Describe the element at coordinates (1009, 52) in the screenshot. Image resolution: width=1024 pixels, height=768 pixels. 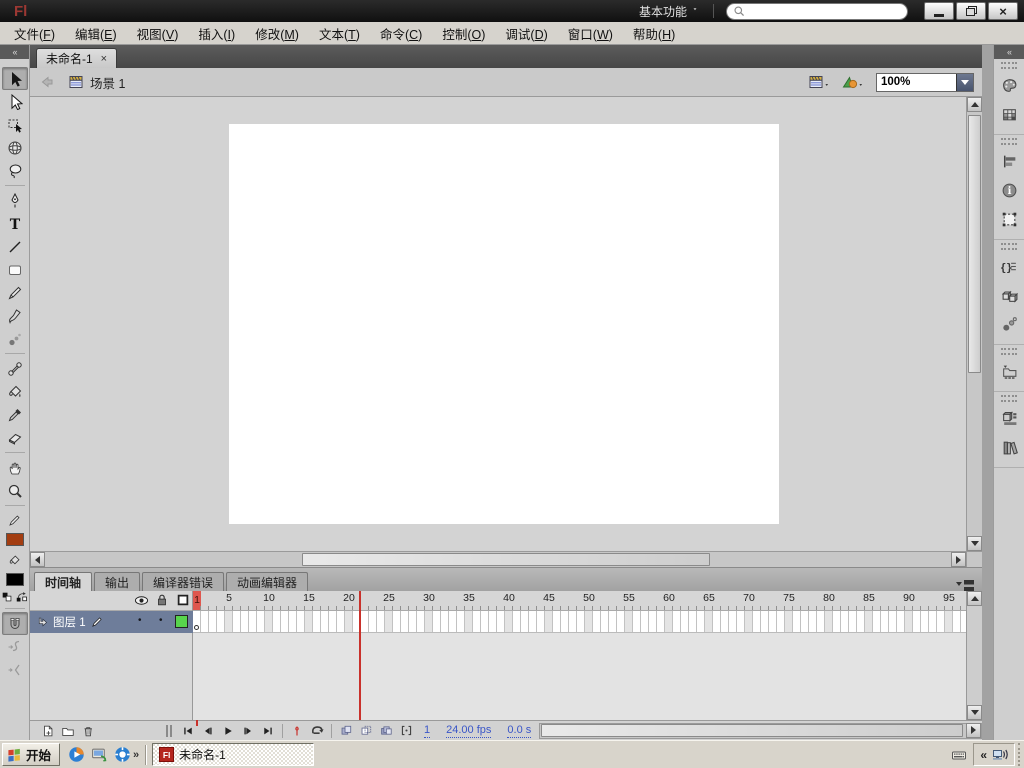
I see `dock-collapse-button: «` at that location.